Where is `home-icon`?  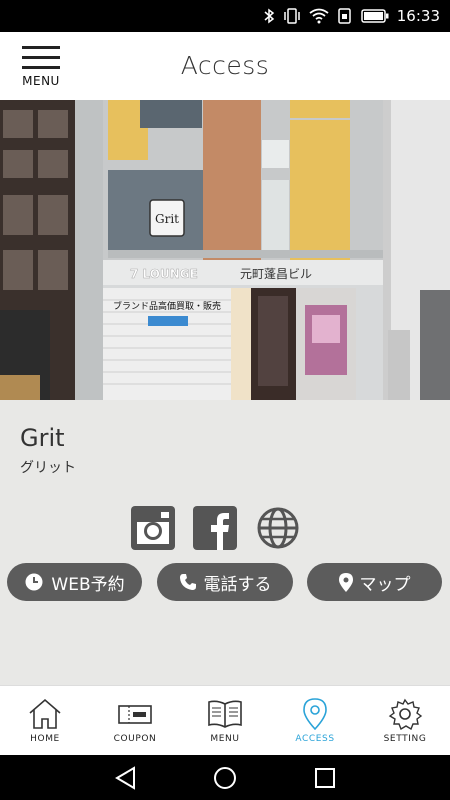
home-icon is located at coordinates (45, 713).